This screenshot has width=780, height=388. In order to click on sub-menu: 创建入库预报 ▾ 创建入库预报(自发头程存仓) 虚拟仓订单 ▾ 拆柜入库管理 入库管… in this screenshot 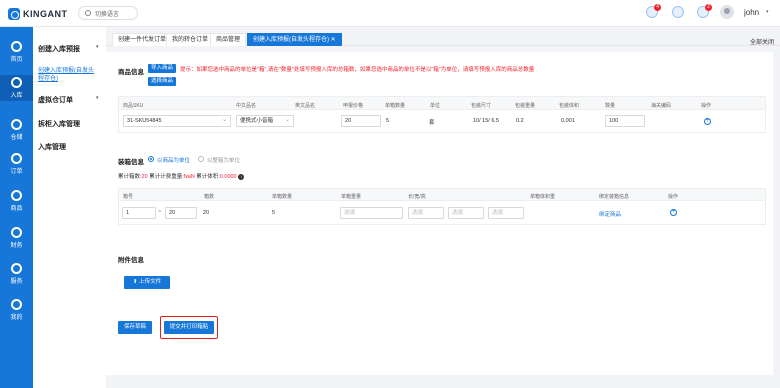, I will do `click(69, 207)`.